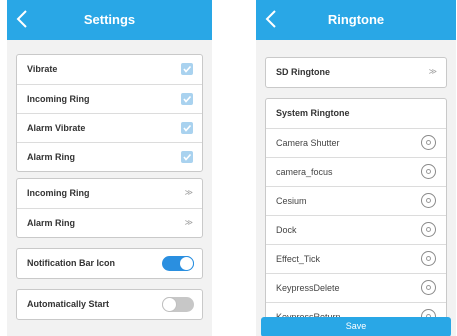  Describe the element at coordinates (356, 171) in the screenshot. I see `ringtone-item: camera_focus` at that location.